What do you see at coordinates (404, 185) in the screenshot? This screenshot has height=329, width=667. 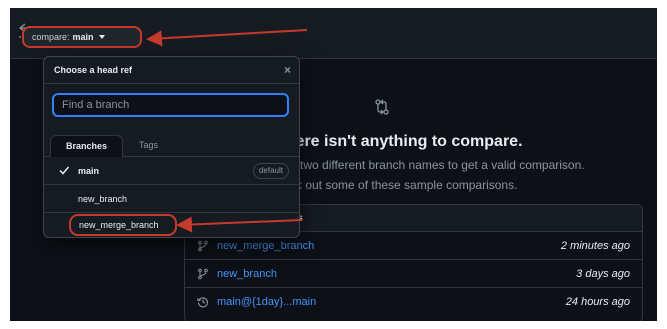 I see `subtext-line-2: ck out some of these sample comparisons.` at bounding box center [404, 185].